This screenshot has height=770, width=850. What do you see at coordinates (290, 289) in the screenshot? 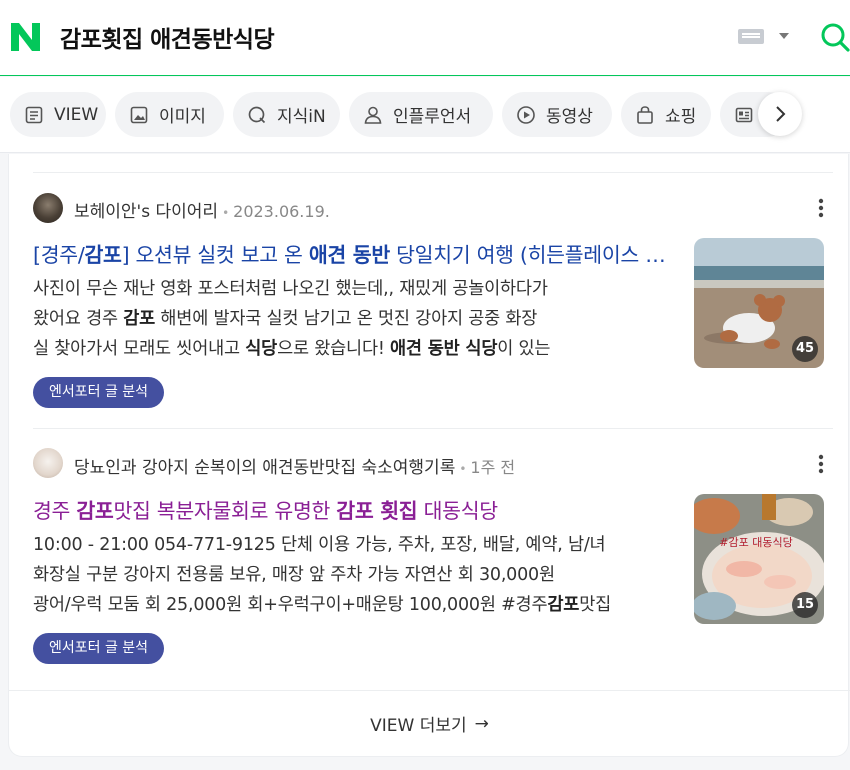
I see `snippet-text: 사진이 무슨 재난 영화 포스터처럼 나오긴 했는데,, 재밌게 공놀이하다가` at bounding box center [290, 289].